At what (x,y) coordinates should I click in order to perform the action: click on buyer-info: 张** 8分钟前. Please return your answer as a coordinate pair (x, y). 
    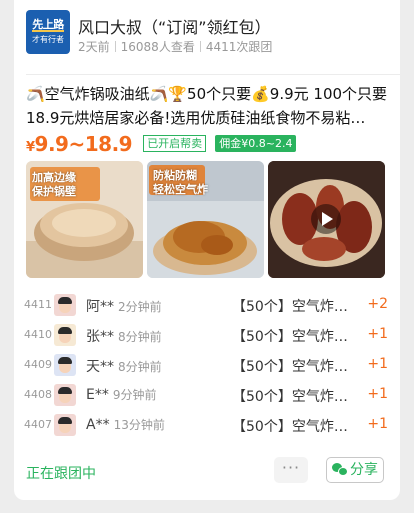
    Looking at the image, I should click on (124, 336).